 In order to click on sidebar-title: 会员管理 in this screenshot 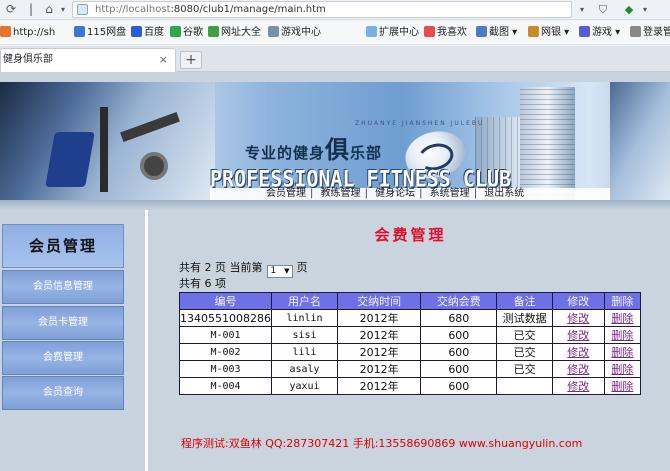, I will do `click(63, 246)`.